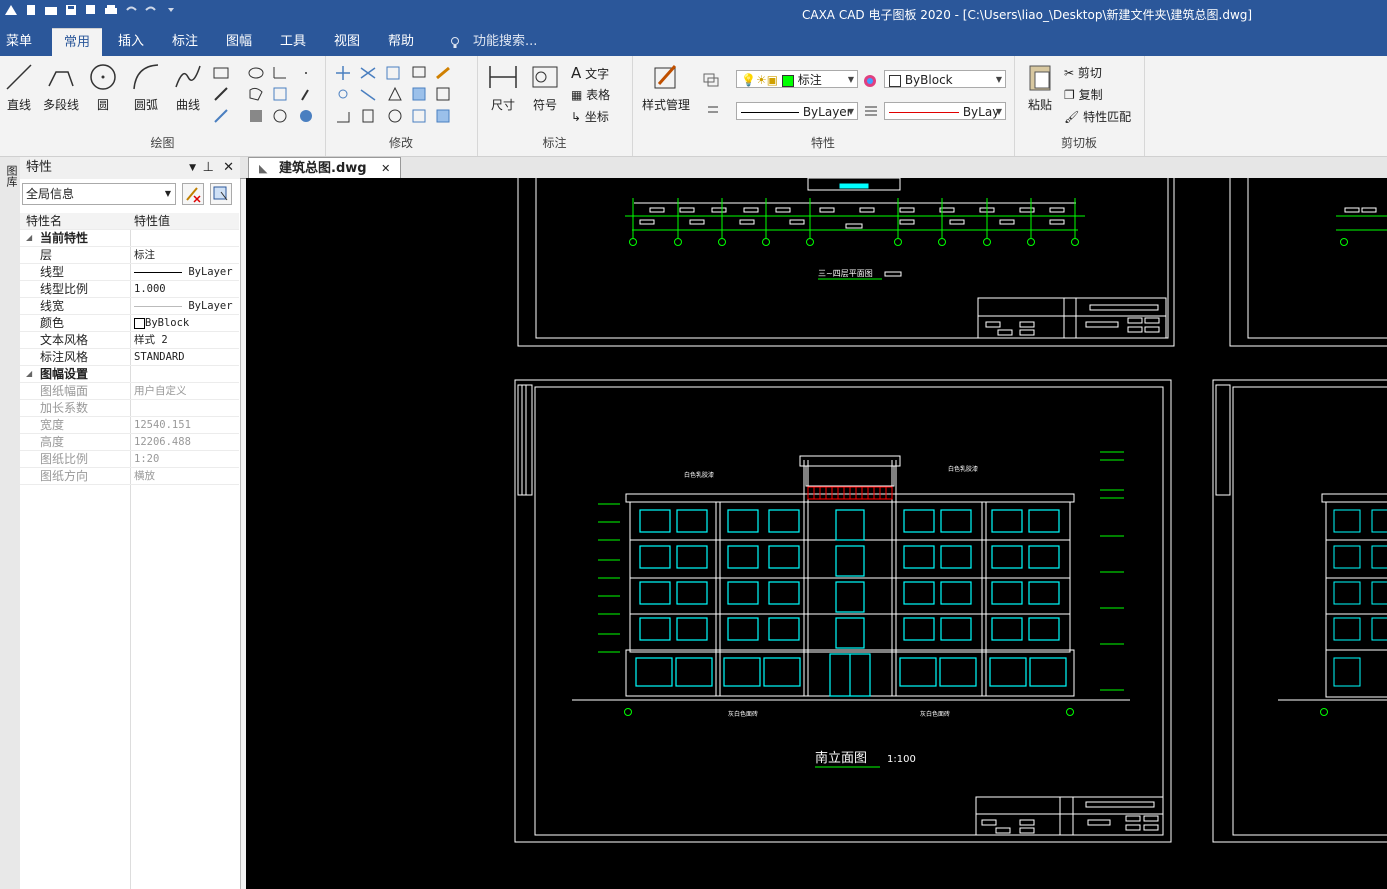 Image resolution: width=1387 pixels, height=889 pixels. Describe the element at coordinates (1308, 262) in the screenshot. I see `sheet-top-right` at that location.